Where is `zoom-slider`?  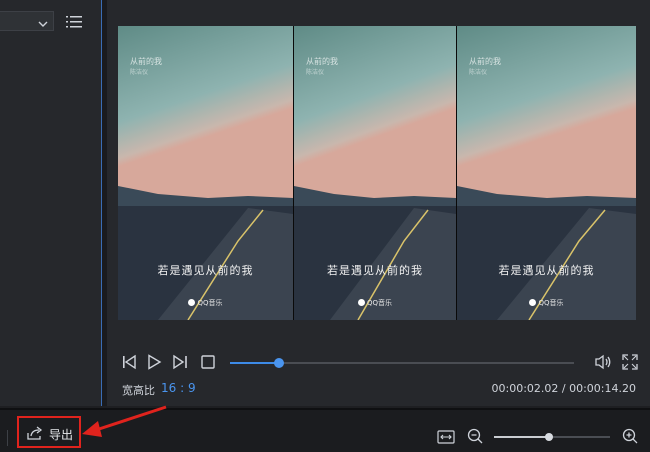 zoom-slider is located at coordinates (552, 437).